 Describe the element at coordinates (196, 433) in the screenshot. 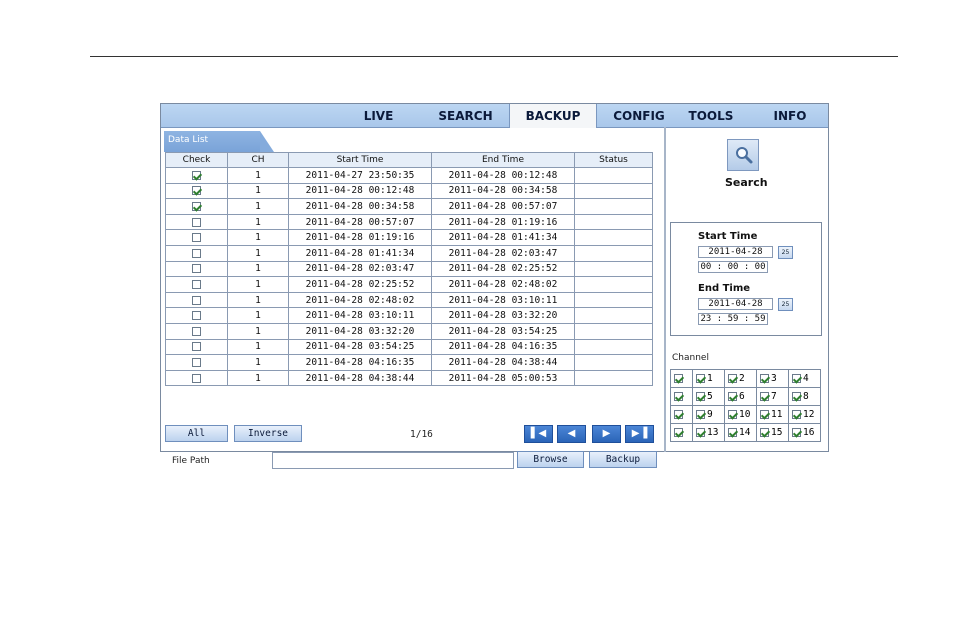

I see `select-all-button: All` at that location.